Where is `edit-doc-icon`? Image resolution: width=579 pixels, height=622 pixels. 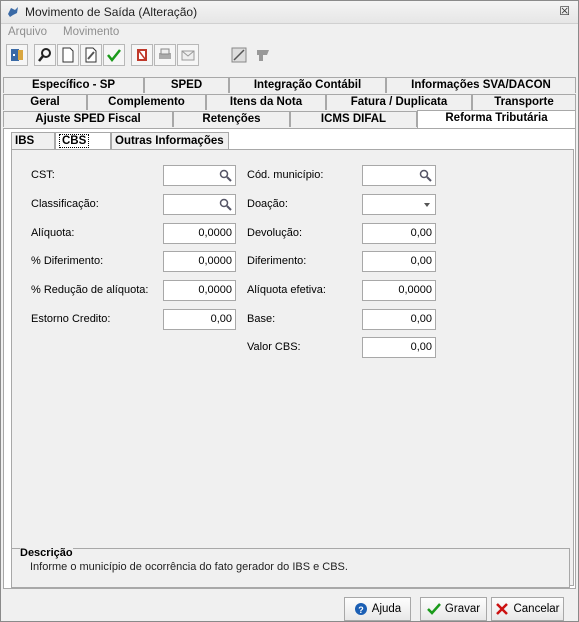 edit-doc-icon is located at coordinates (91, 55).